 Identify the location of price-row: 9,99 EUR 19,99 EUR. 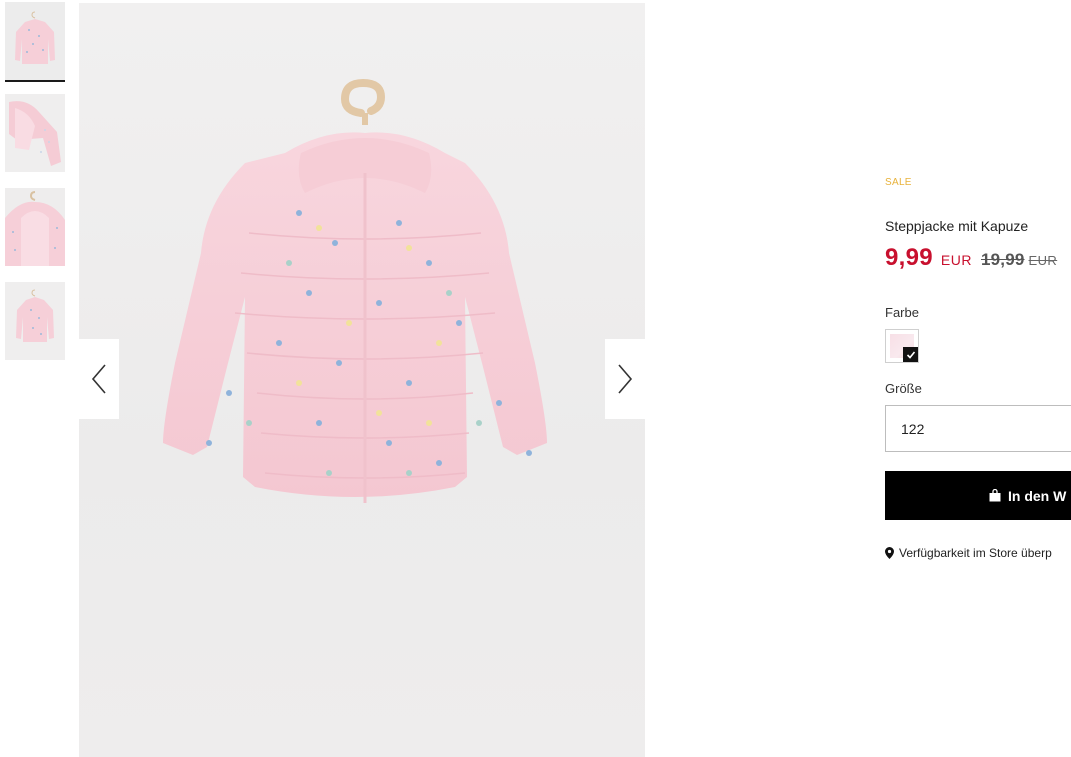
(971, 258).